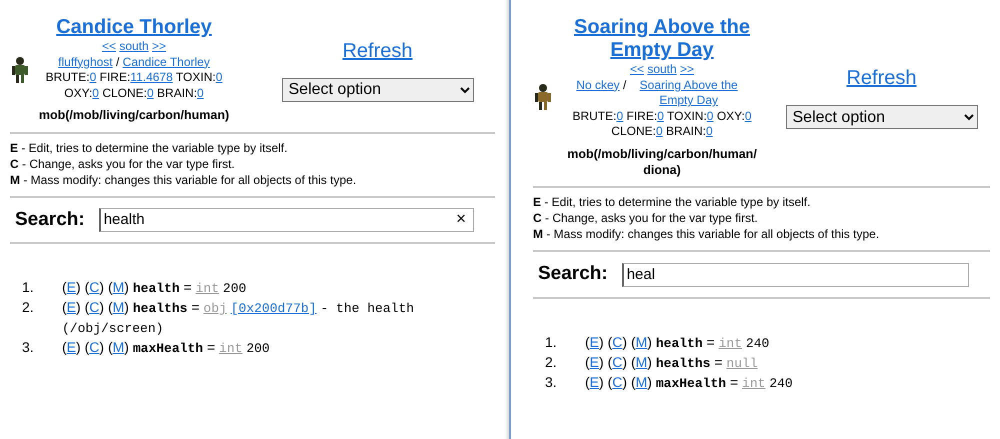 The height and width of the screenshot is (439, 1000). What do you see at coordinates (215, 308) in the screenshot?
I see `var-type-link: obj` at bounding box center [215, 308].